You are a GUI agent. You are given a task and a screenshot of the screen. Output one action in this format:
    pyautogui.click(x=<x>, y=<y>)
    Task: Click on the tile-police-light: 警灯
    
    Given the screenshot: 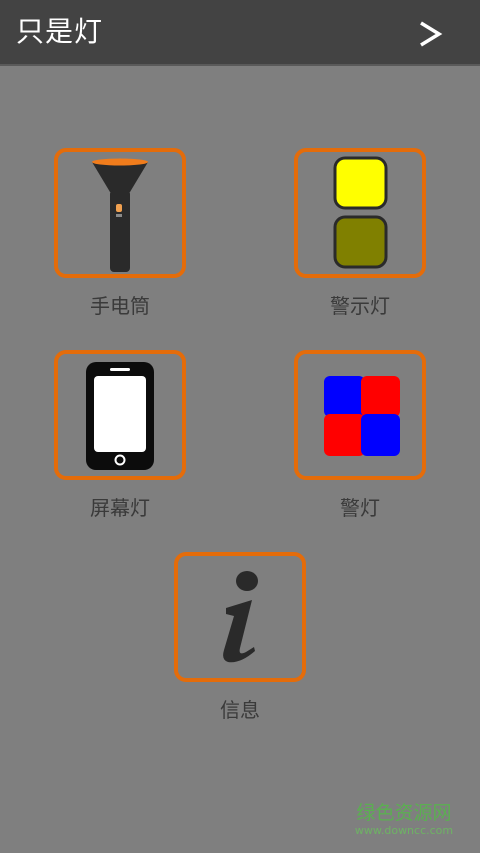 What is the action you would take?
    pyautogui.click(x=360, y=438)
    